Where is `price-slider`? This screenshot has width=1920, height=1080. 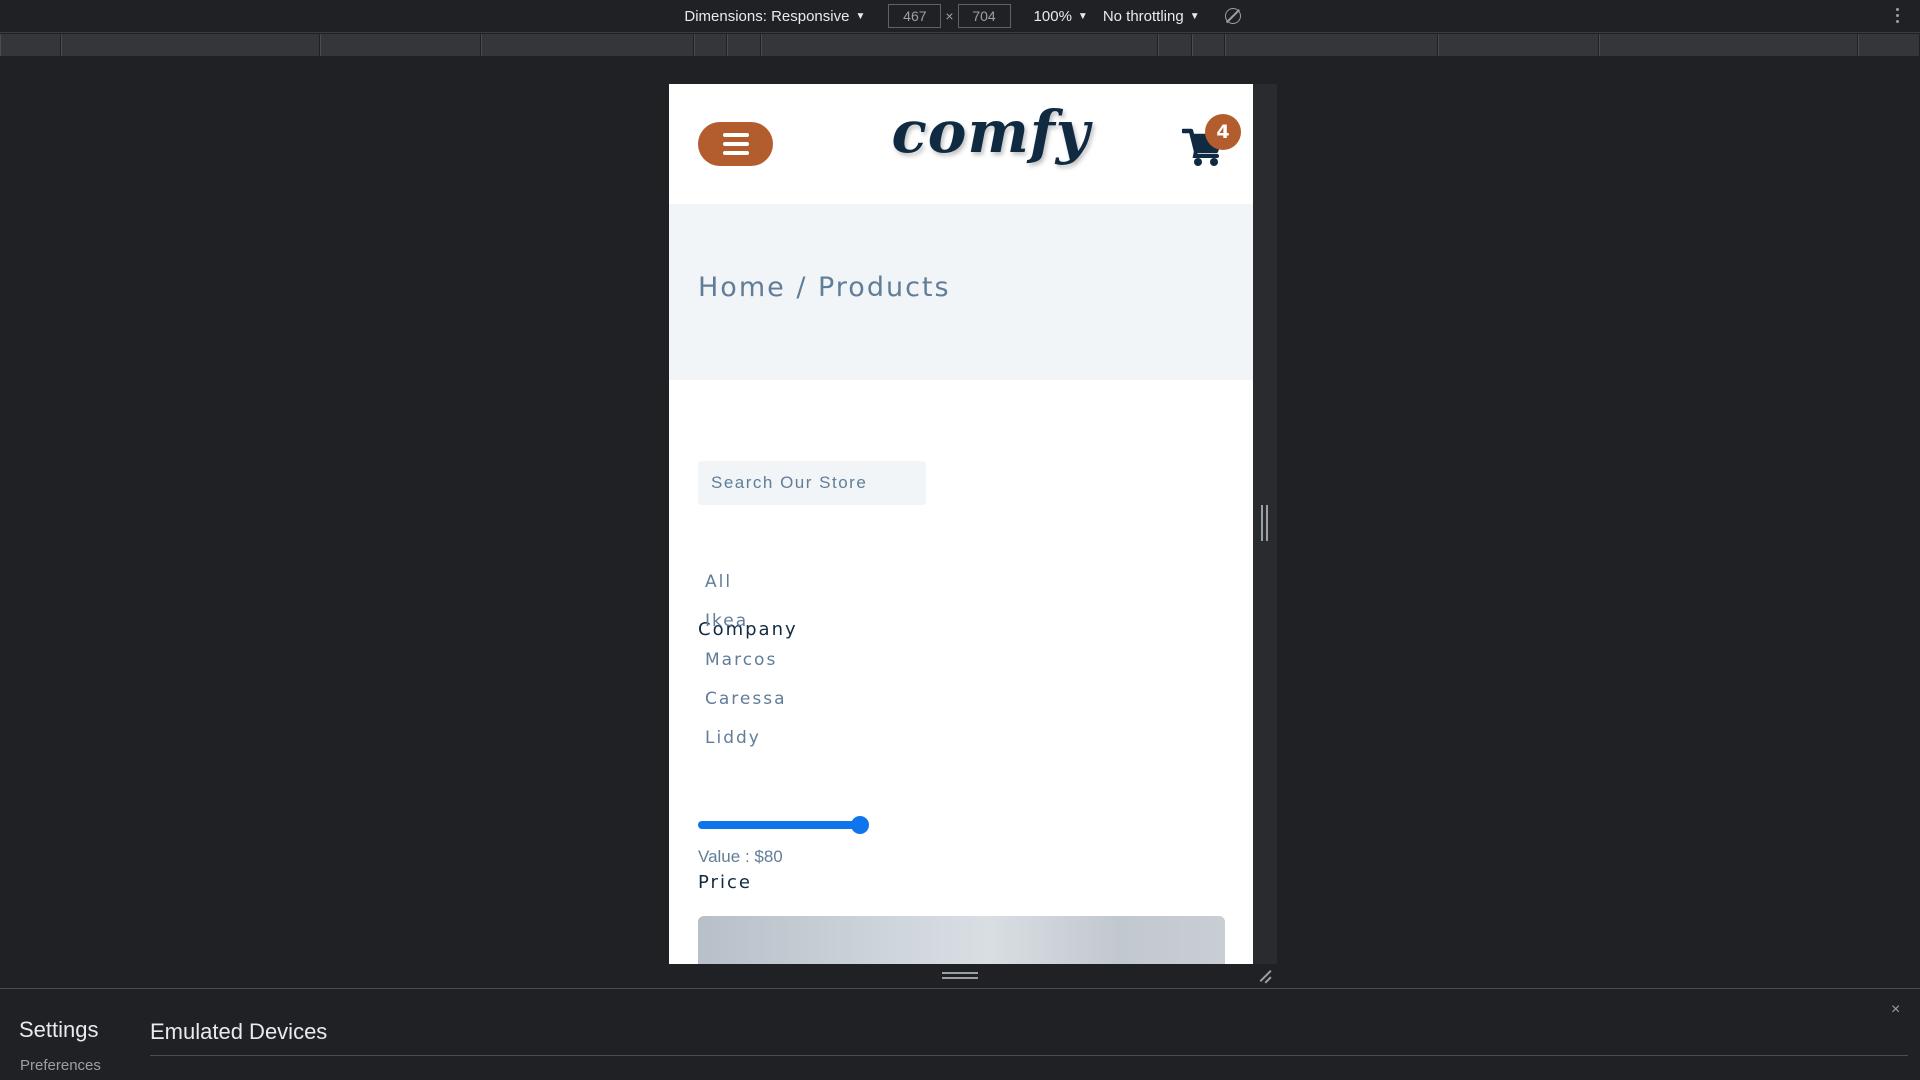 price-slider is located at coordinates (783, 825).